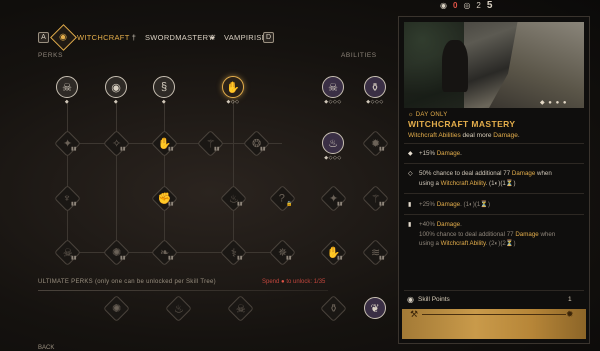 The width and height of the screenshot is (600, 351). Describe the element at coordinates (428, 204) in the screenshot. I see `tier-text: +25%` at that location.